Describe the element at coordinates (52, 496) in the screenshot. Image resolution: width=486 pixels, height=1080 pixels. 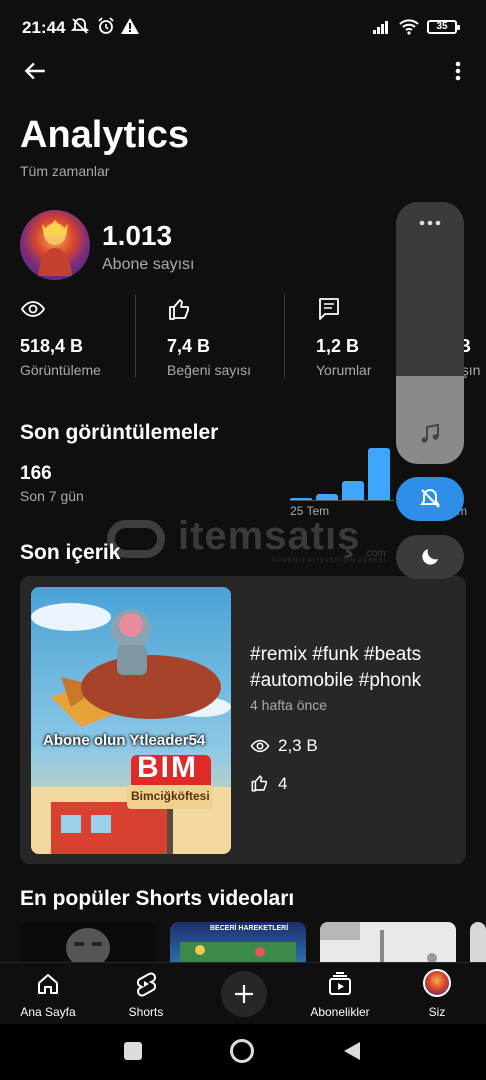
I see `recent-views-period: Son 7 gün` at that location.